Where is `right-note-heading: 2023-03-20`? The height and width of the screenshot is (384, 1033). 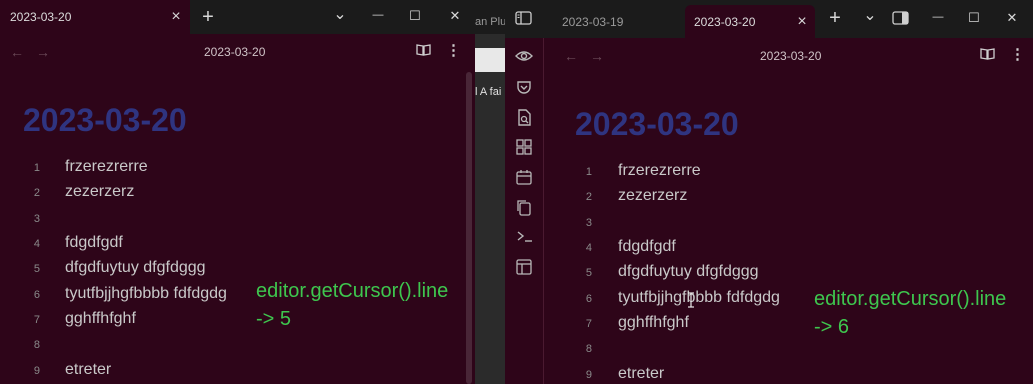
right-note-heading: 2023-03-20 is located at coordinates (657, 124).